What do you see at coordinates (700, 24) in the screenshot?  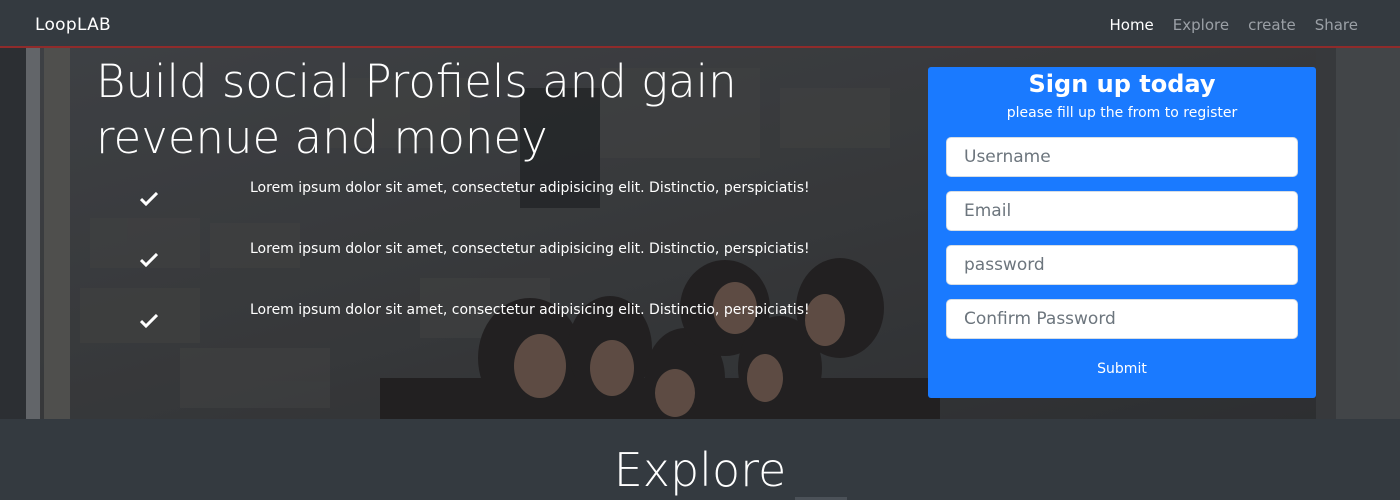 I see `top-navbar: LoopLAB Home Explore create Share` at bounding box center [700, 24].